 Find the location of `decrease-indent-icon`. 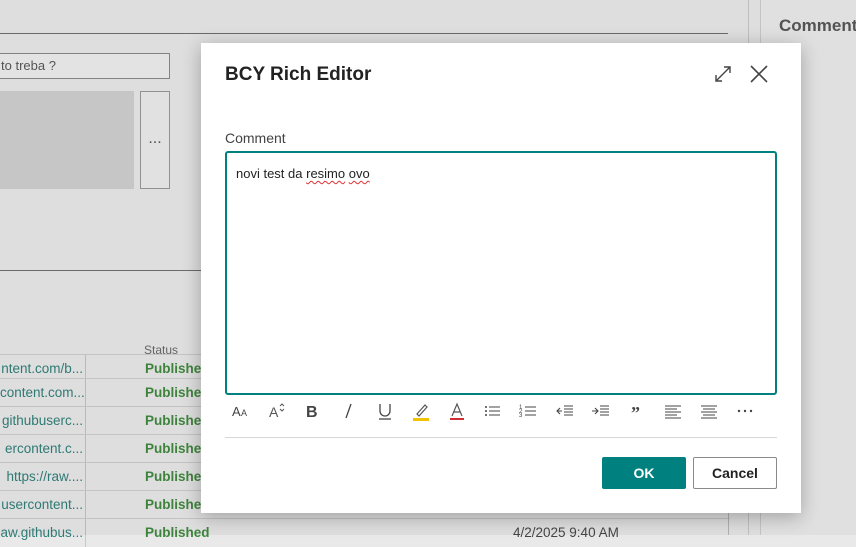

decrease-indent-icon is located at coordinates (565, 411).